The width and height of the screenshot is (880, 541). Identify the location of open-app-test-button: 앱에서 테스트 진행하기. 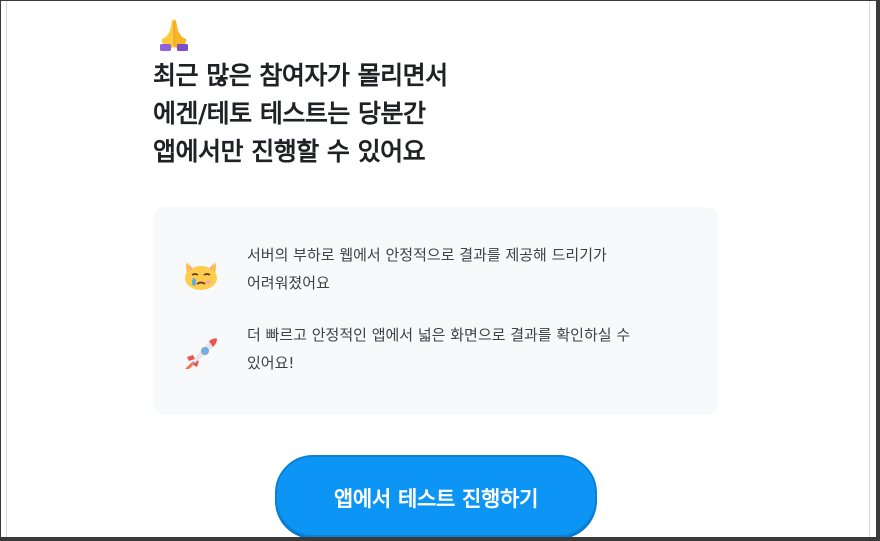
(436, 496).